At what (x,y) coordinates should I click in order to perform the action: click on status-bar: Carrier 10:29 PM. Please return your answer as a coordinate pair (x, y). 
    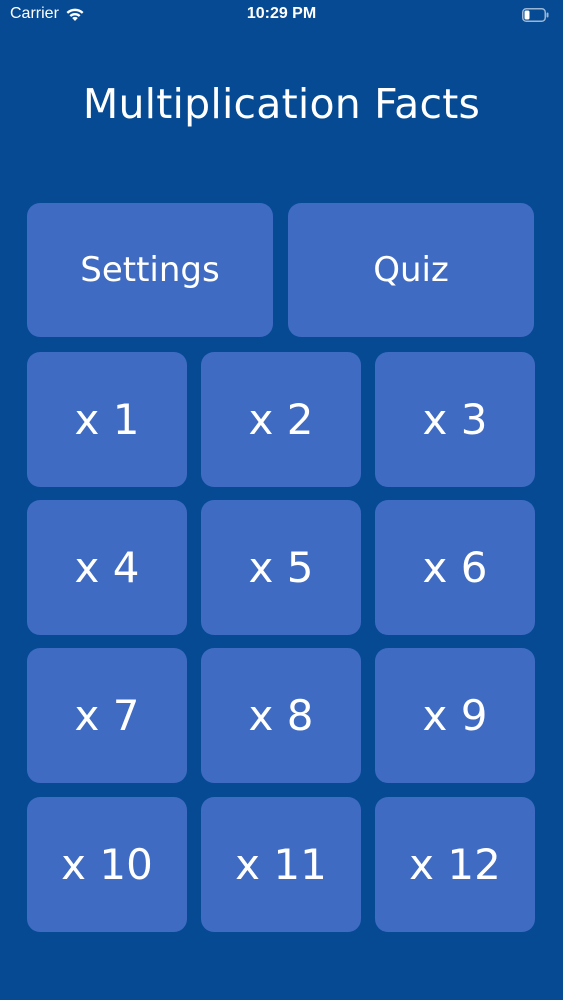
    Looking at the image, I should click on (281, 15).